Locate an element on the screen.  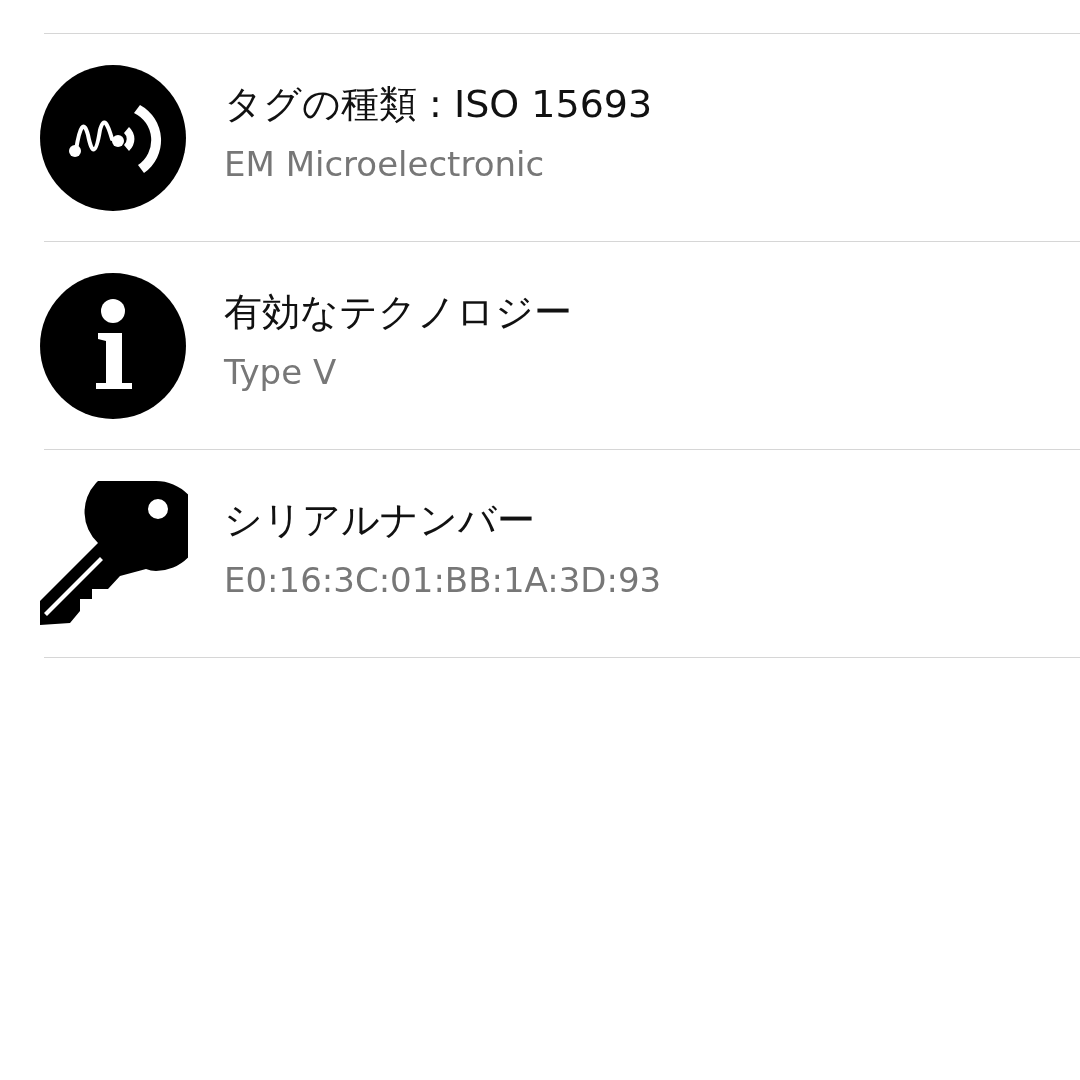
info-icon is located at coordinates (113, 345).